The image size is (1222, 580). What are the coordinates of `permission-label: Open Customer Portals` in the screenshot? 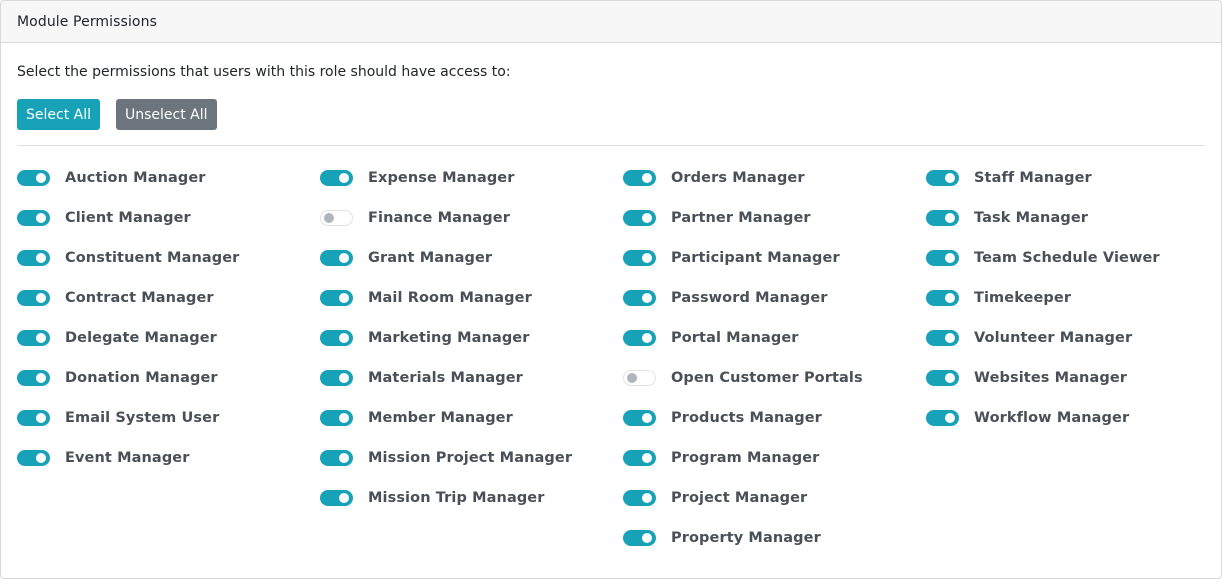 It's located at (767, 378).